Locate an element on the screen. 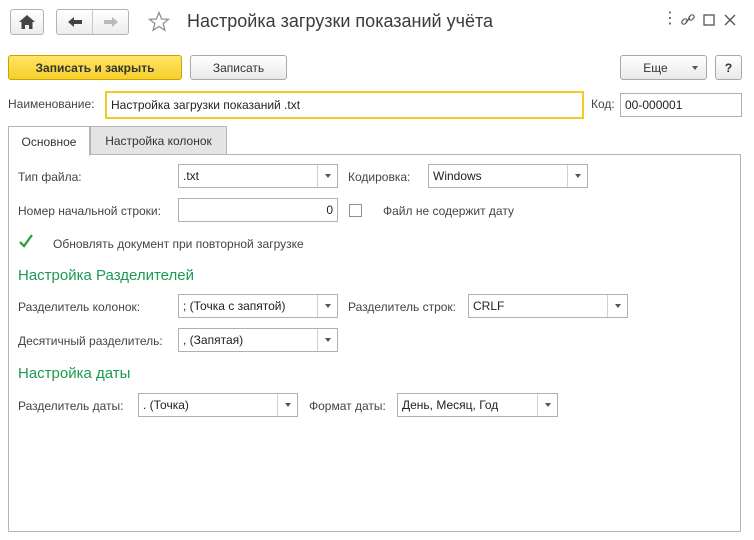 The image size is (754, 540). row-separator-value: CRLF is located at coordinates (489, 306).